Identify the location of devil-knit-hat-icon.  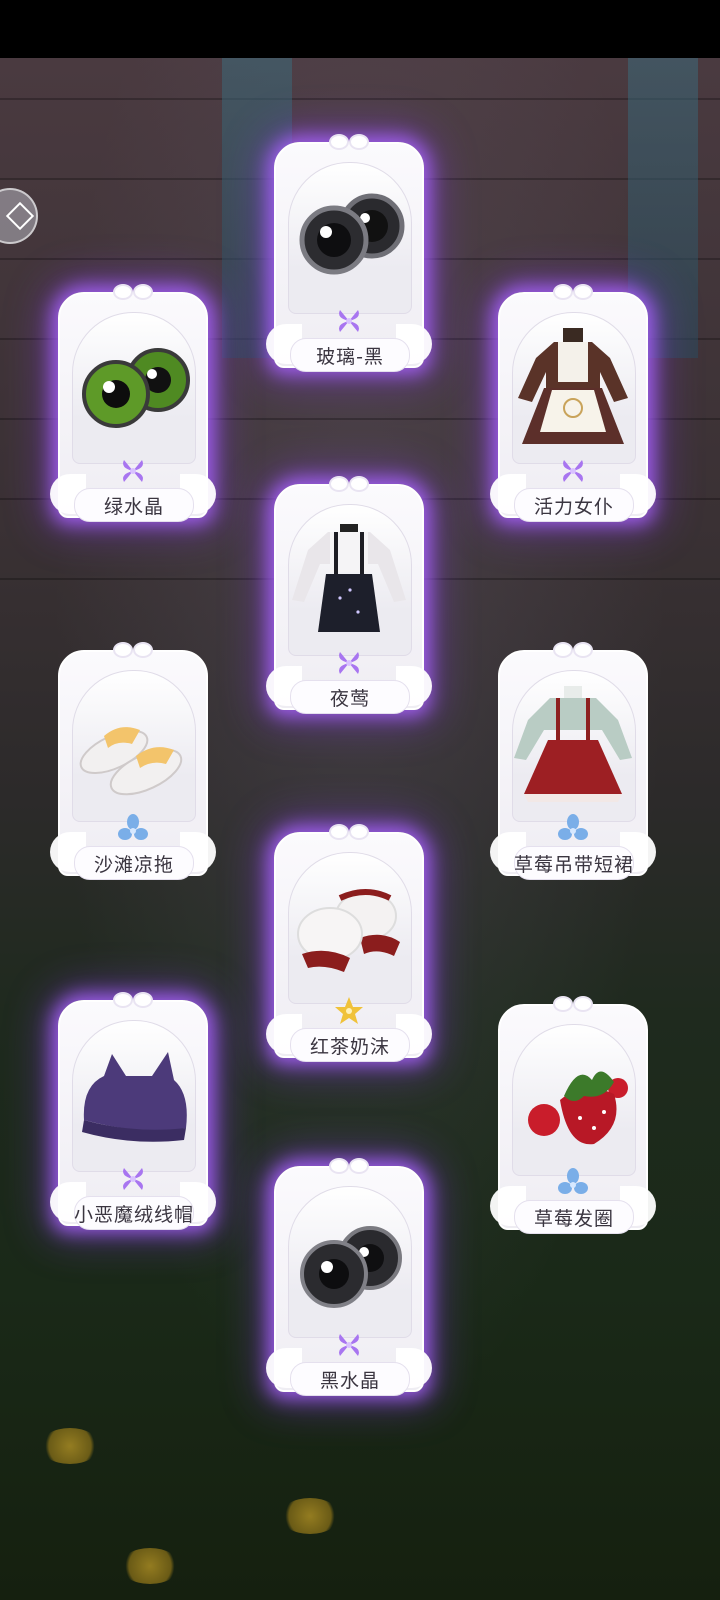
(134, 1097).